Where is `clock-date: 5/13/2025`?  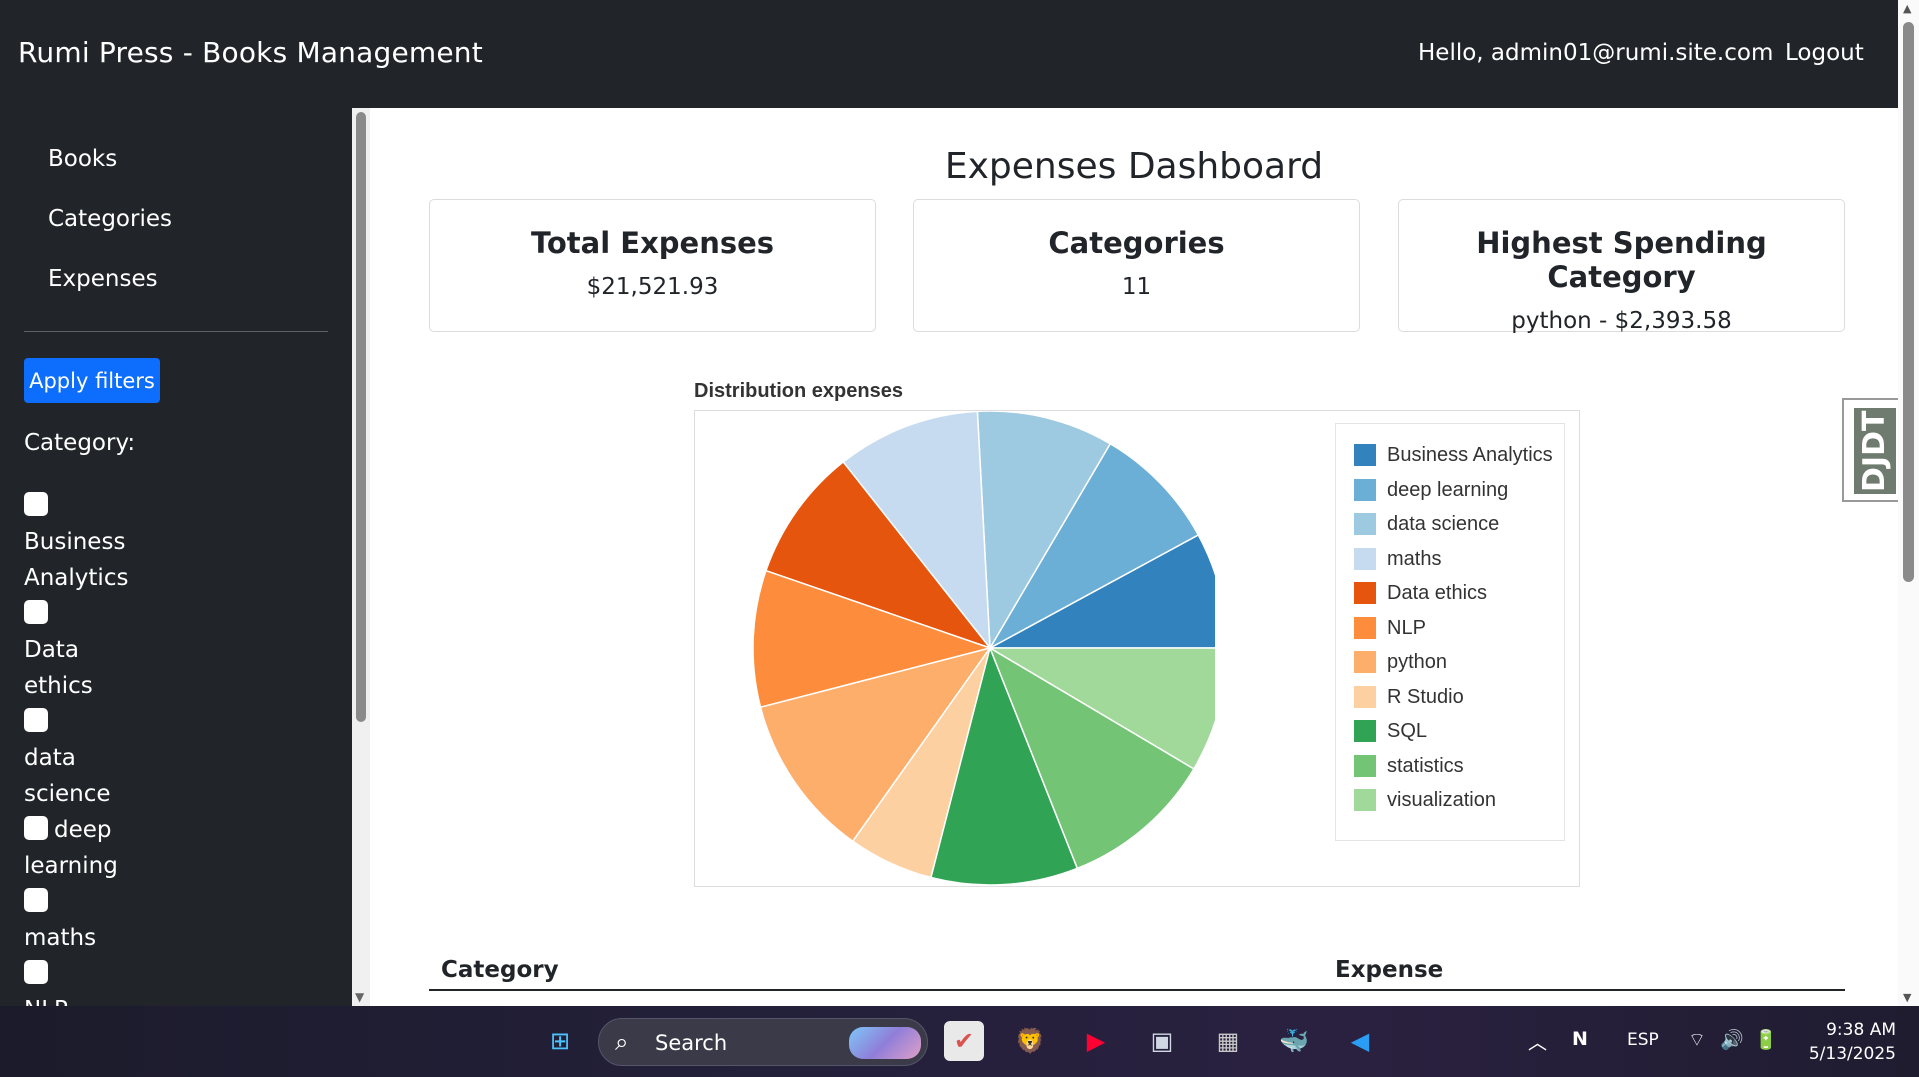 clock-date: 5/13/2025 is located at coordinates (1852, 1054).